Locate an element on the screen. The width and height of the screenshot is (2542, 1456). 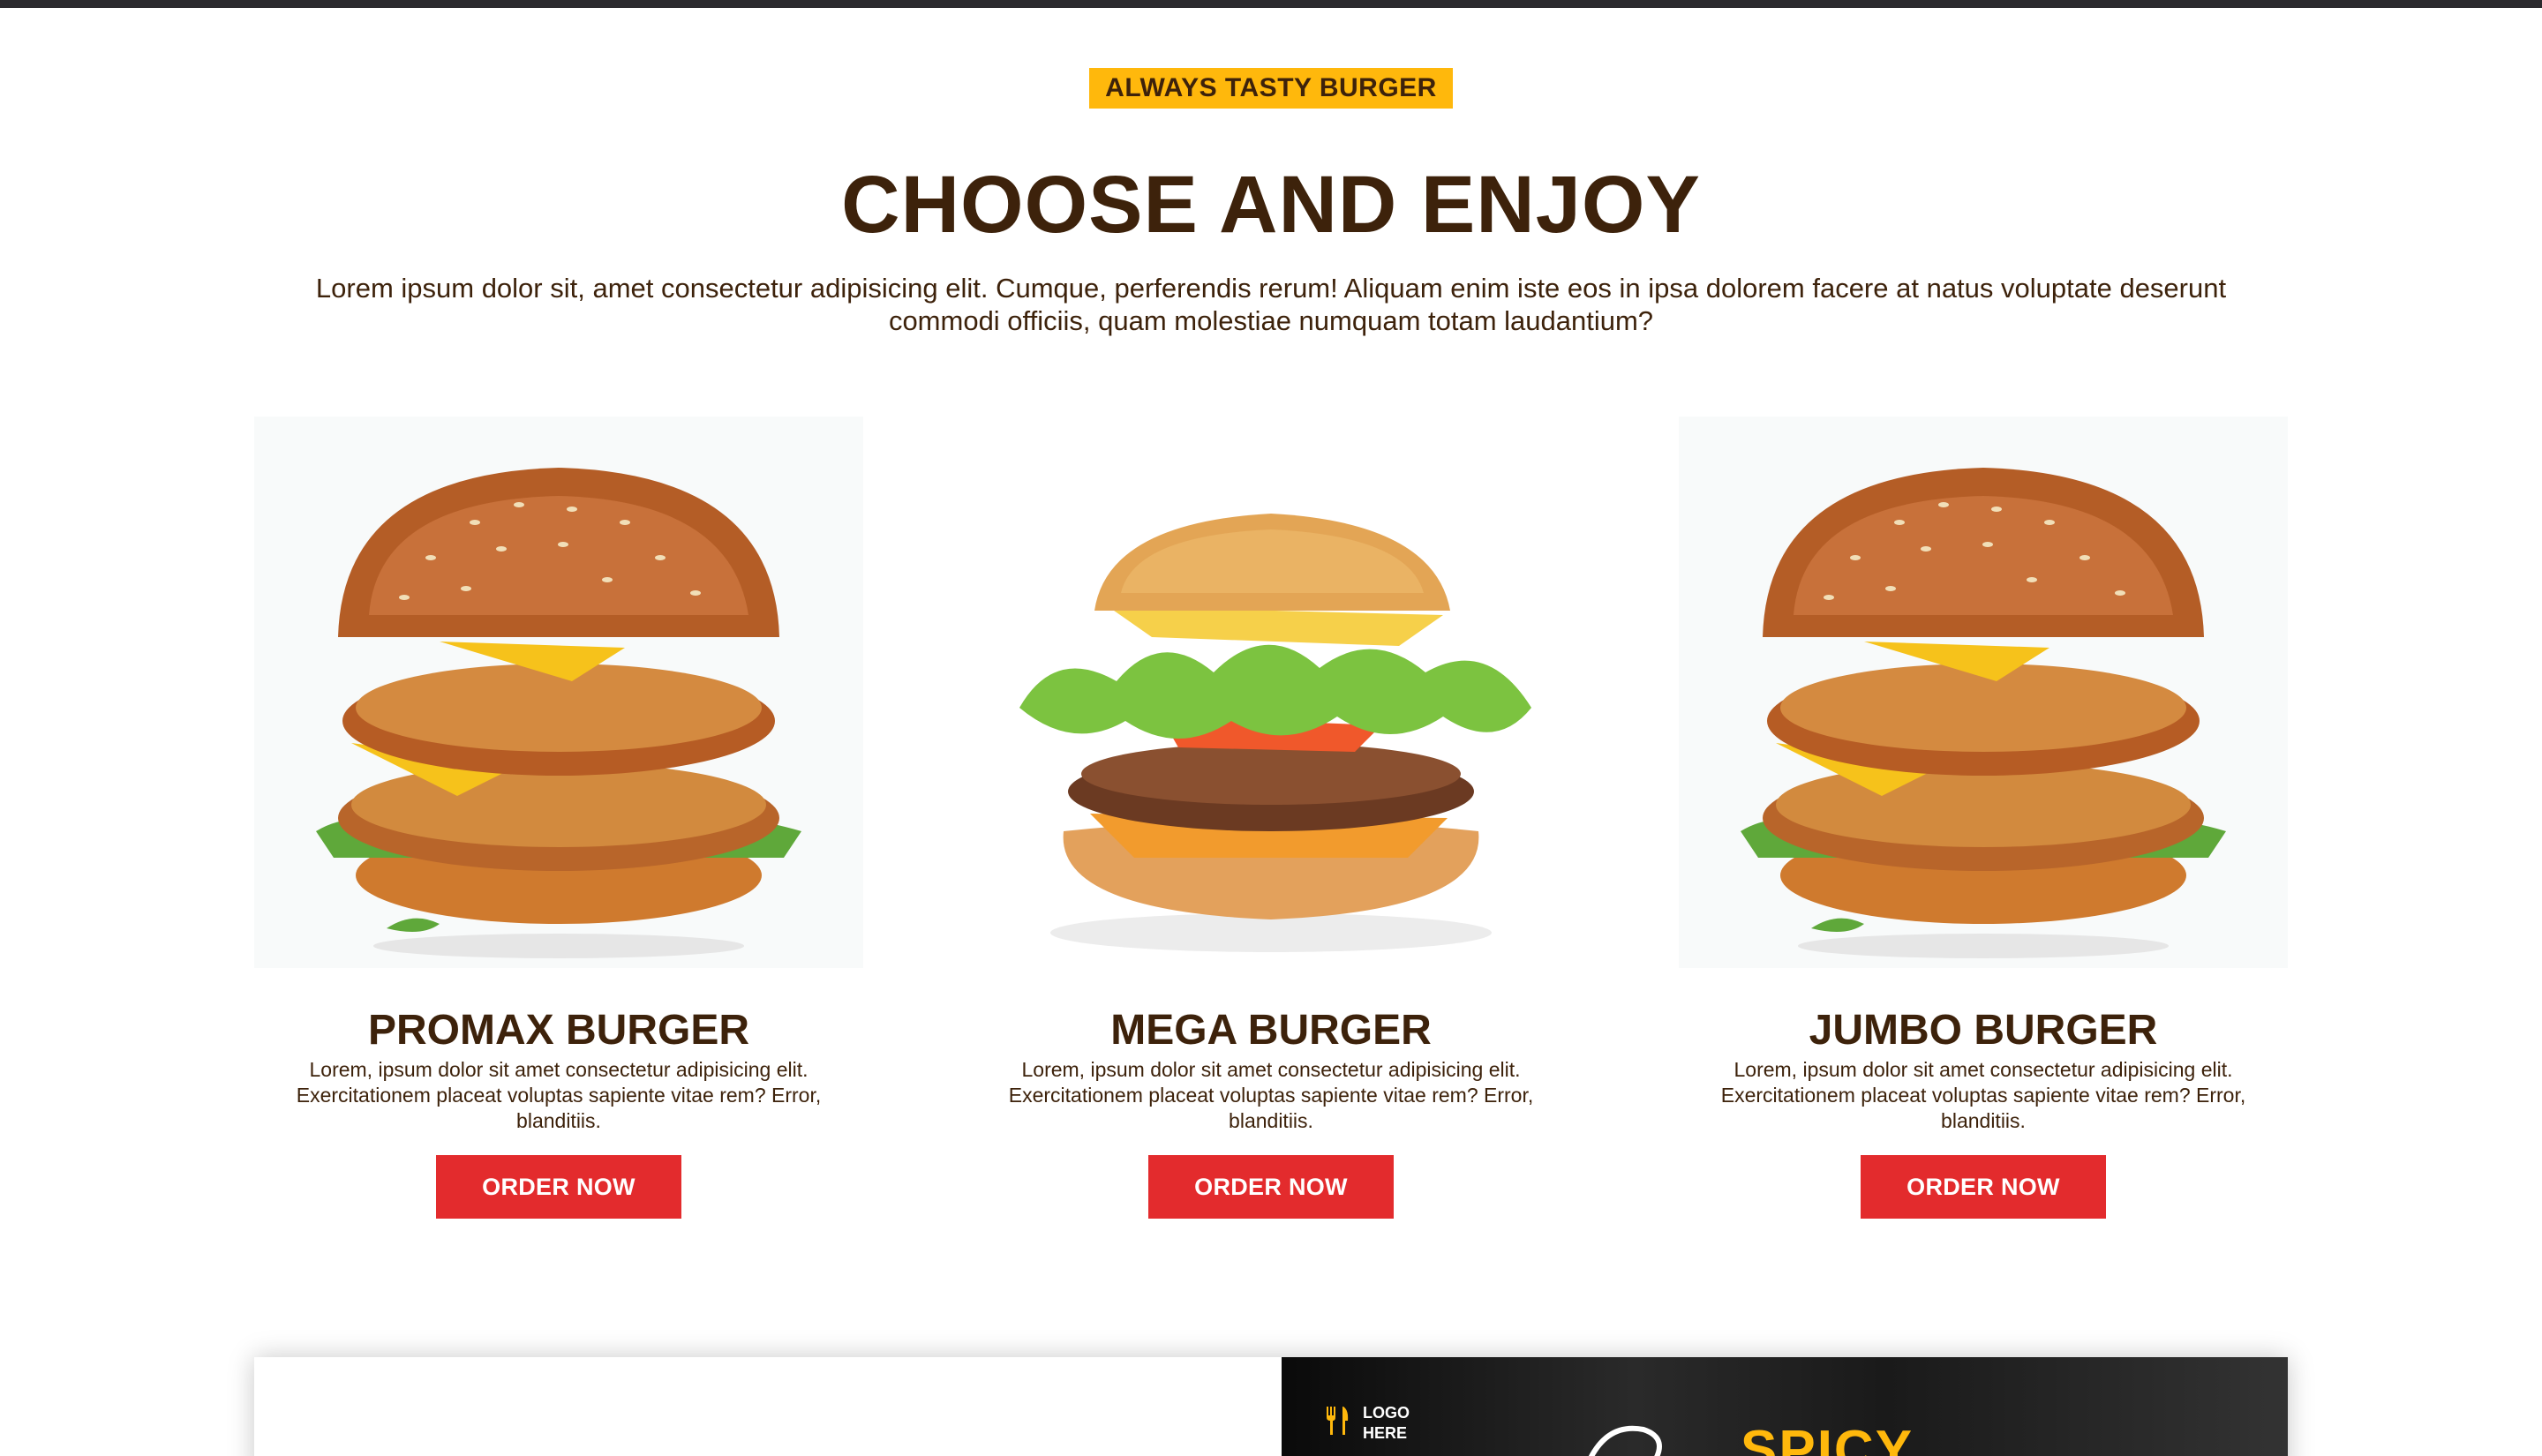
script-flourish-icon is located at coordinates (1625, 1440).